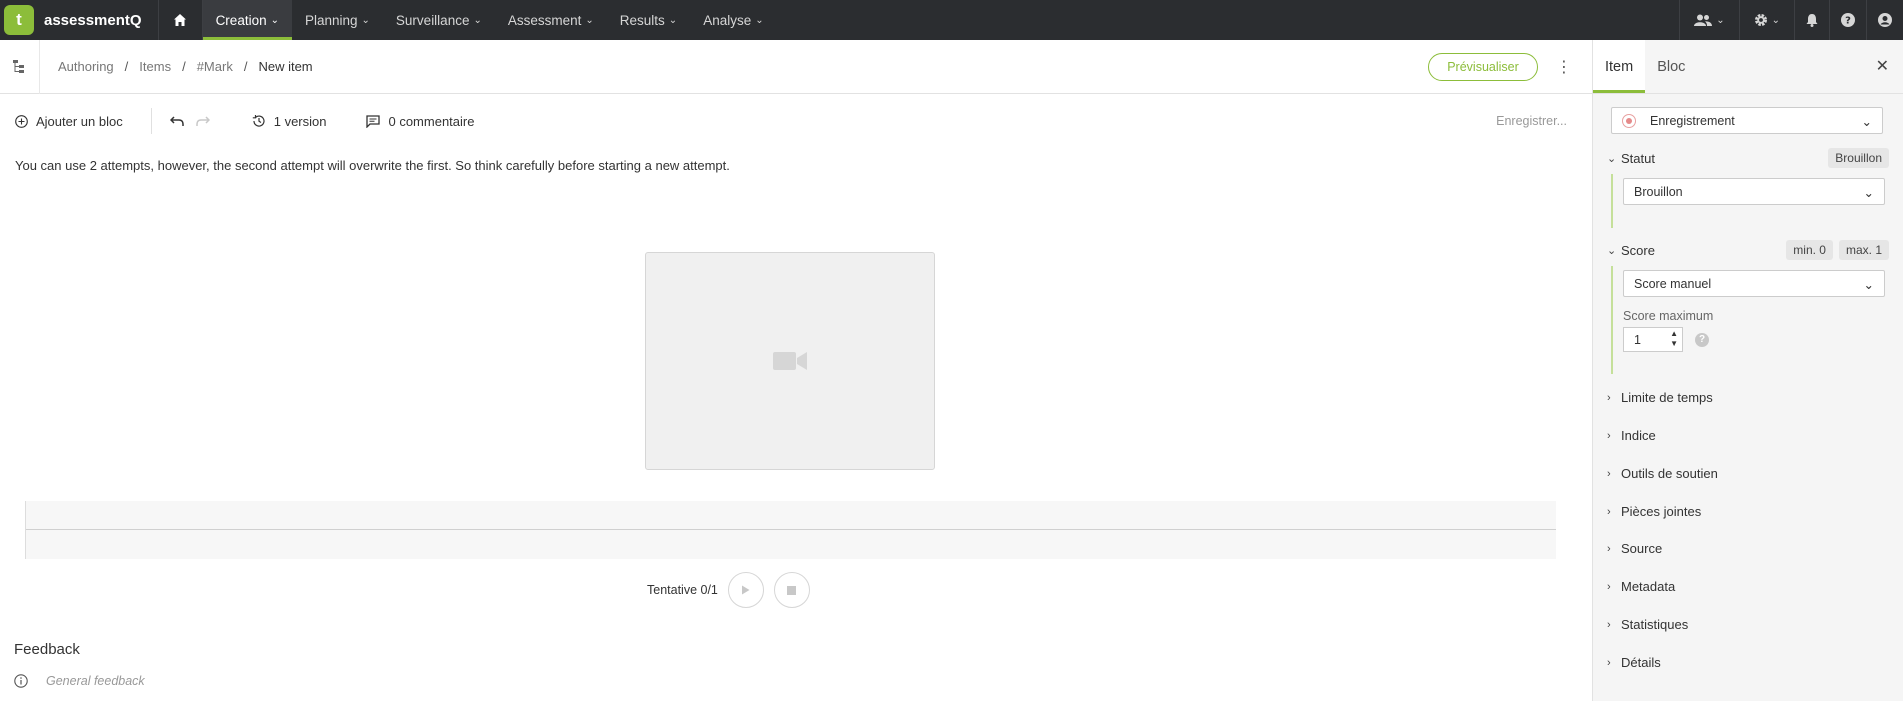  I want to click on item-type-value: Enregistrement, so click(1692, 120).